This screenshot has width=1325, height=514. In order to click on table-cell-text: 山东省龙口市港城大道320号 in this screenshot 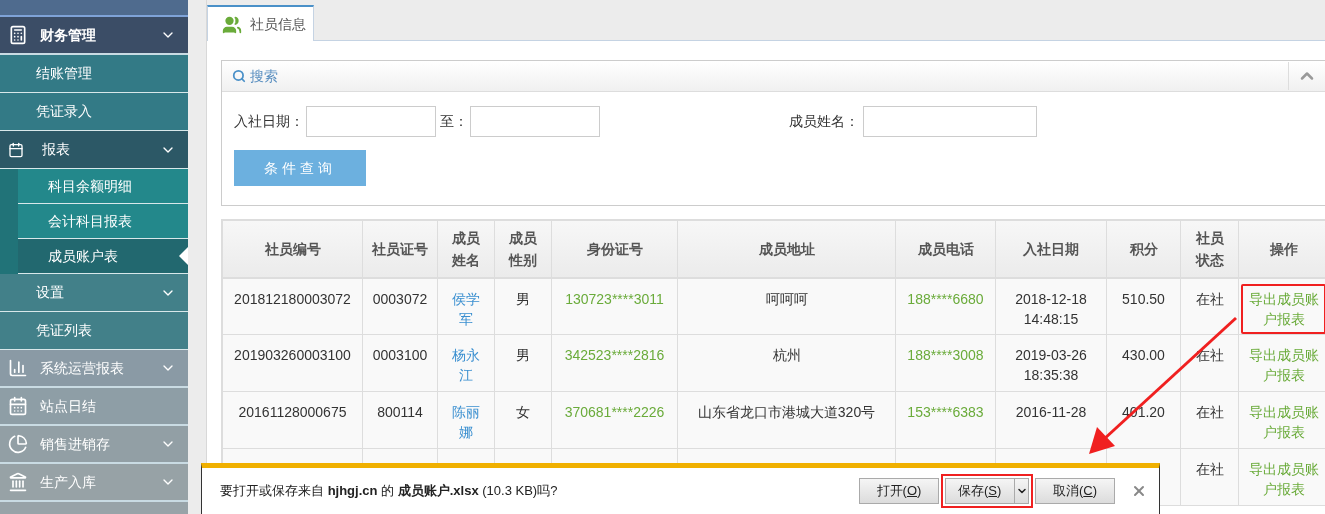, I will do `click(786, 412)`.